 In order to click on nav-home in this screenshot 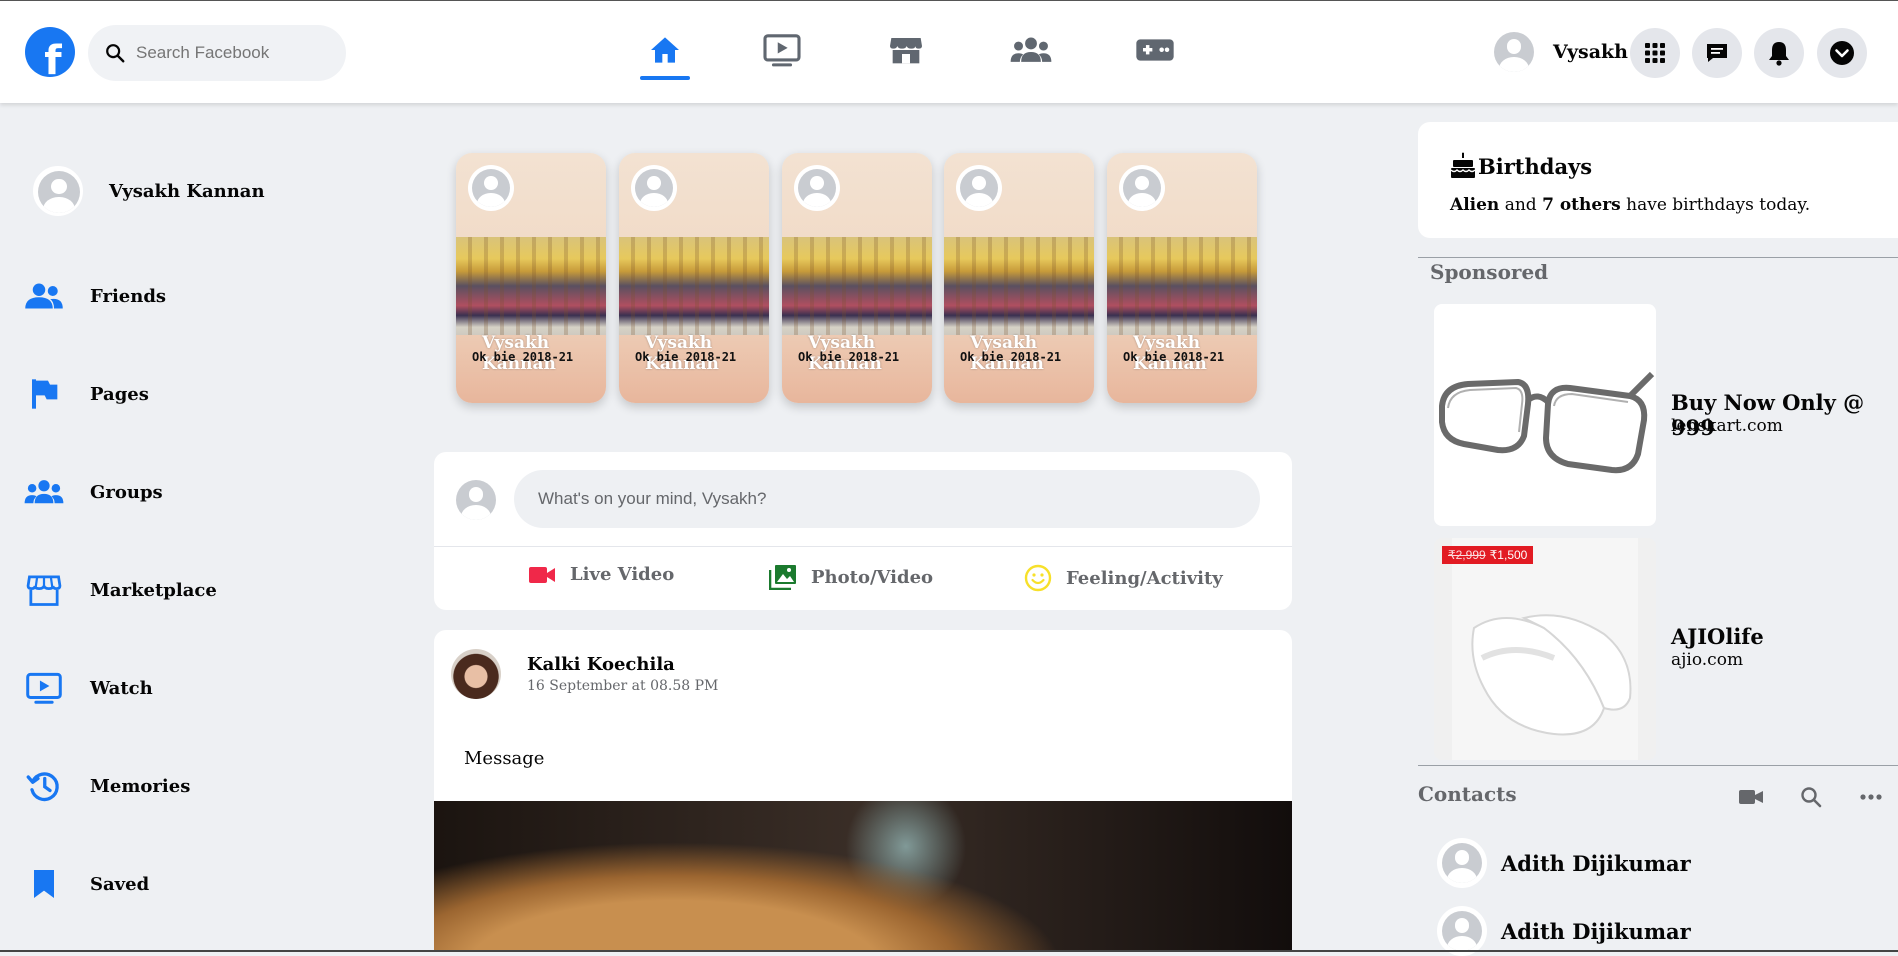, I will do `click(665, 50)`.